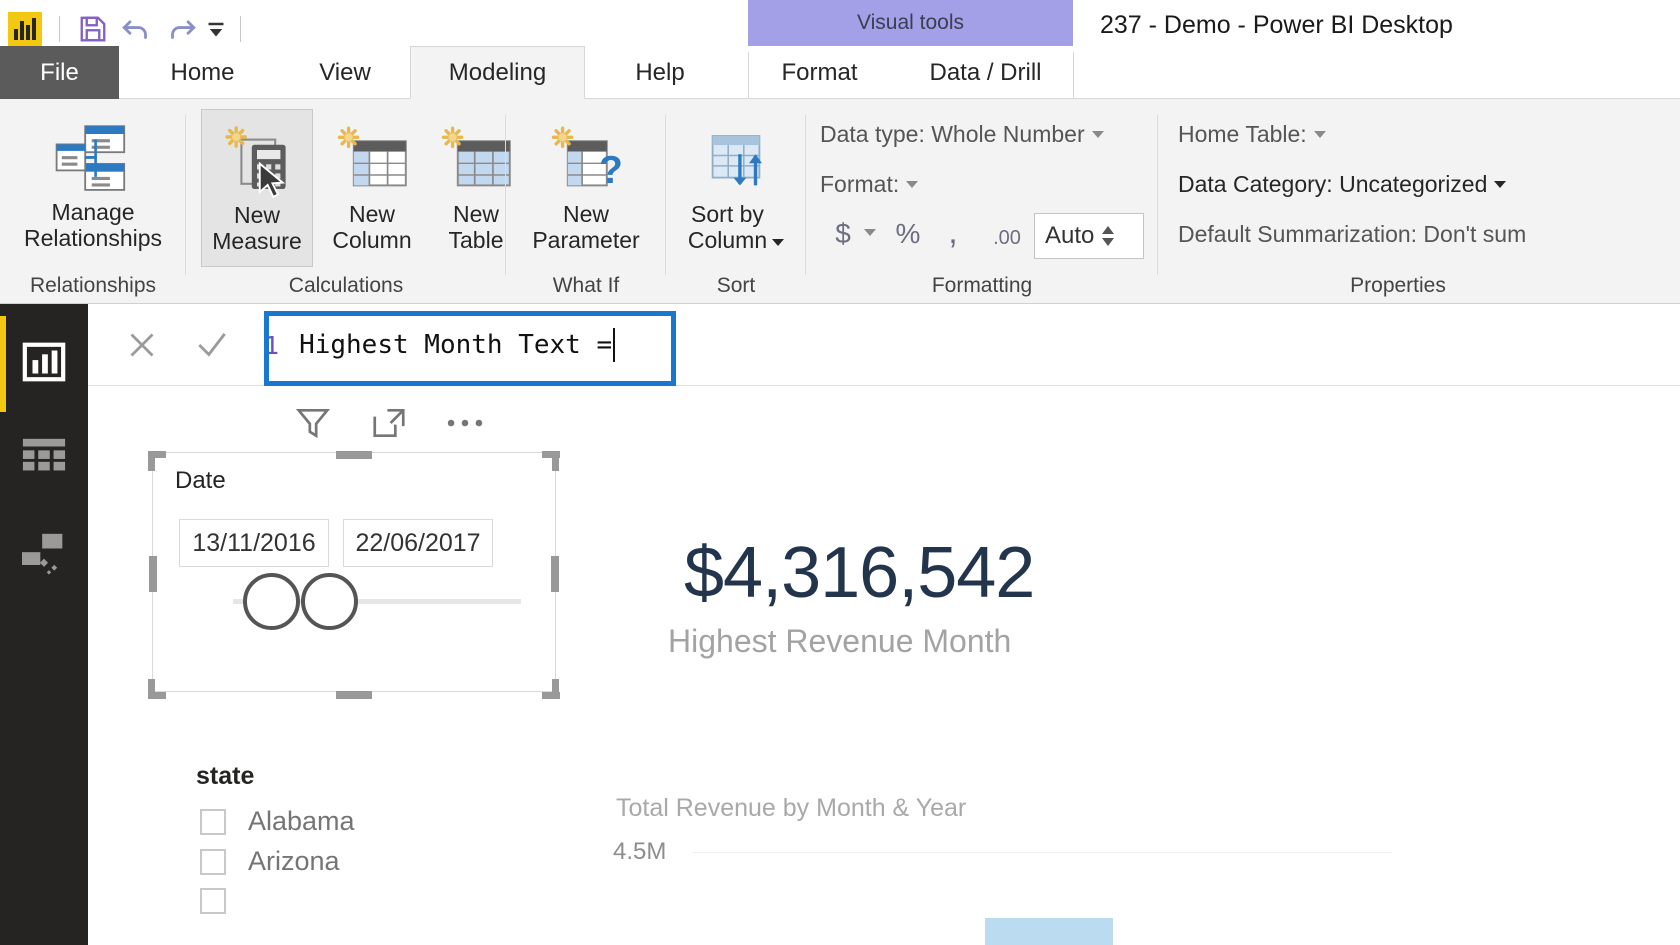 Image resolution: width=1680 pixels, height=945 pixels. Describe the element at coordinates (466, 345) in the screenshot. I see `dax-formula-input: 1 Highest Month Text =` at that location.